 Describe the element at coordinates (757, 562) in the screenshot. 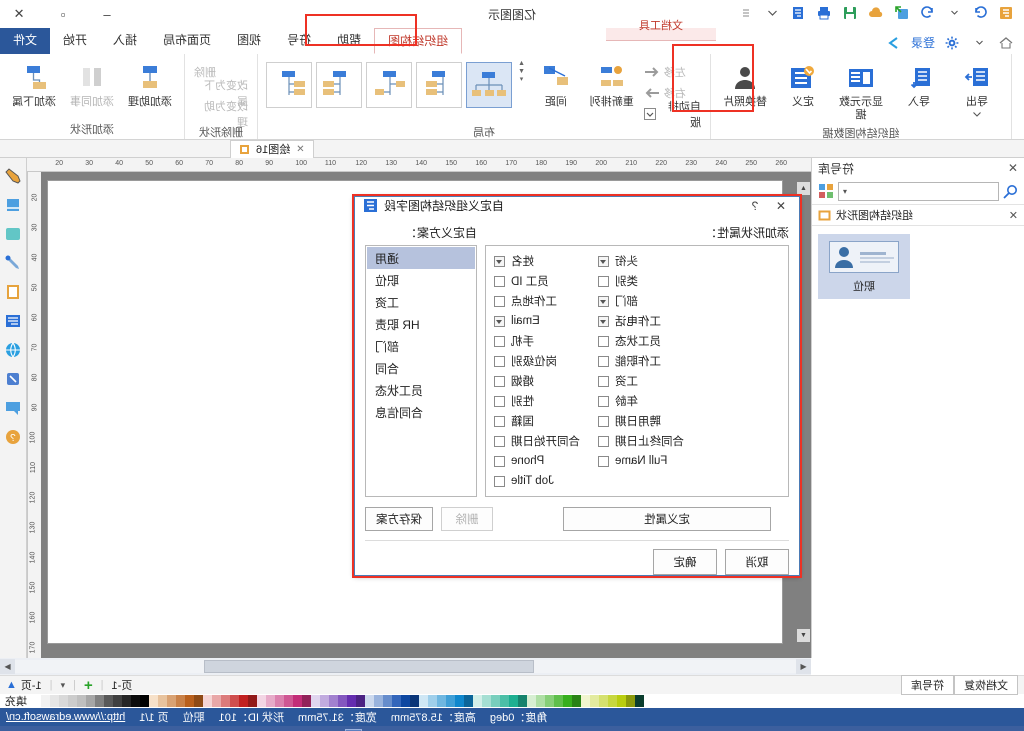

I see `cancel-button: 取消` at that location.